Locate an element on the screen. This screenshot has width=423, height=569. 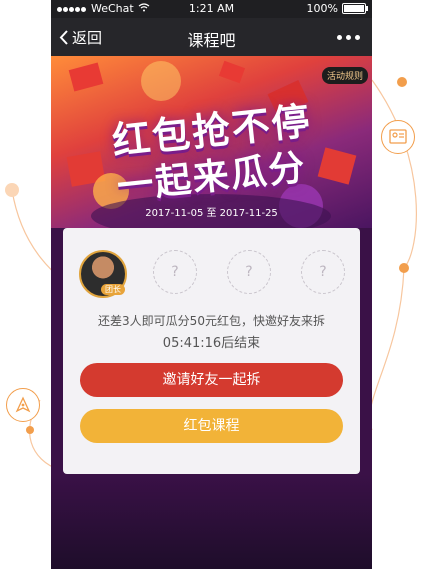
status-bar: WeChat 1:21 AM 100% is located at coordinates (211, 9).